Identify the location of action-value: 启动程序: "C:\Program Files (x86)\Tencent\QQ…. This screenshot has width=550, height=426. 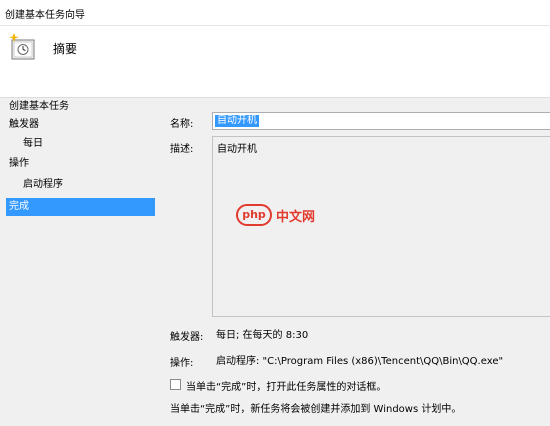
(360, 361).